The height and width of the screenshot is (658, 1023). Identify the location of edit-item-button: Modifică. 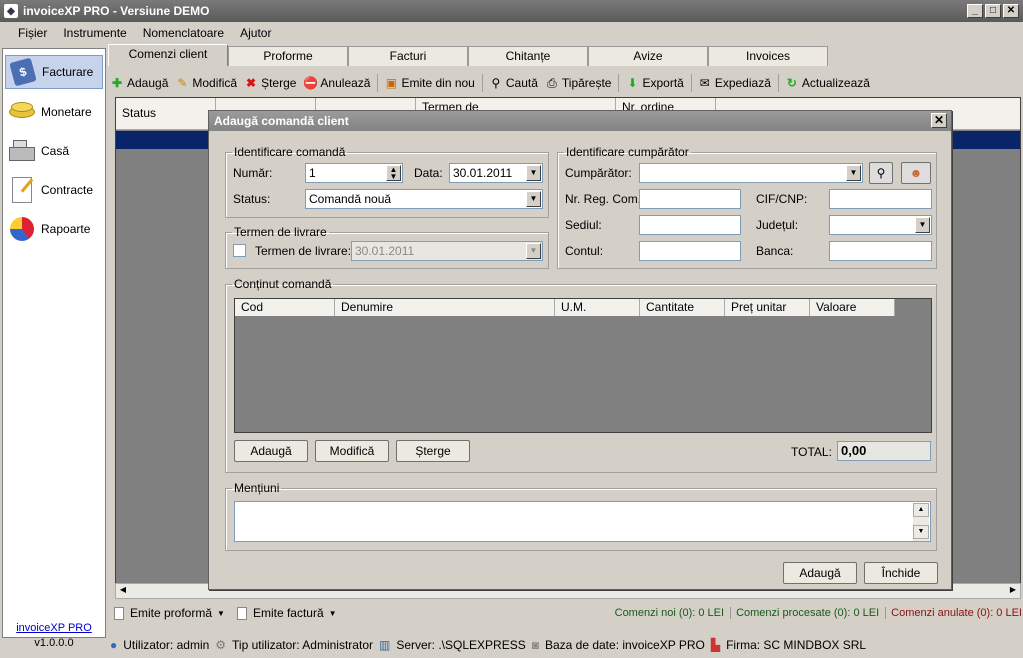
(352, 451).